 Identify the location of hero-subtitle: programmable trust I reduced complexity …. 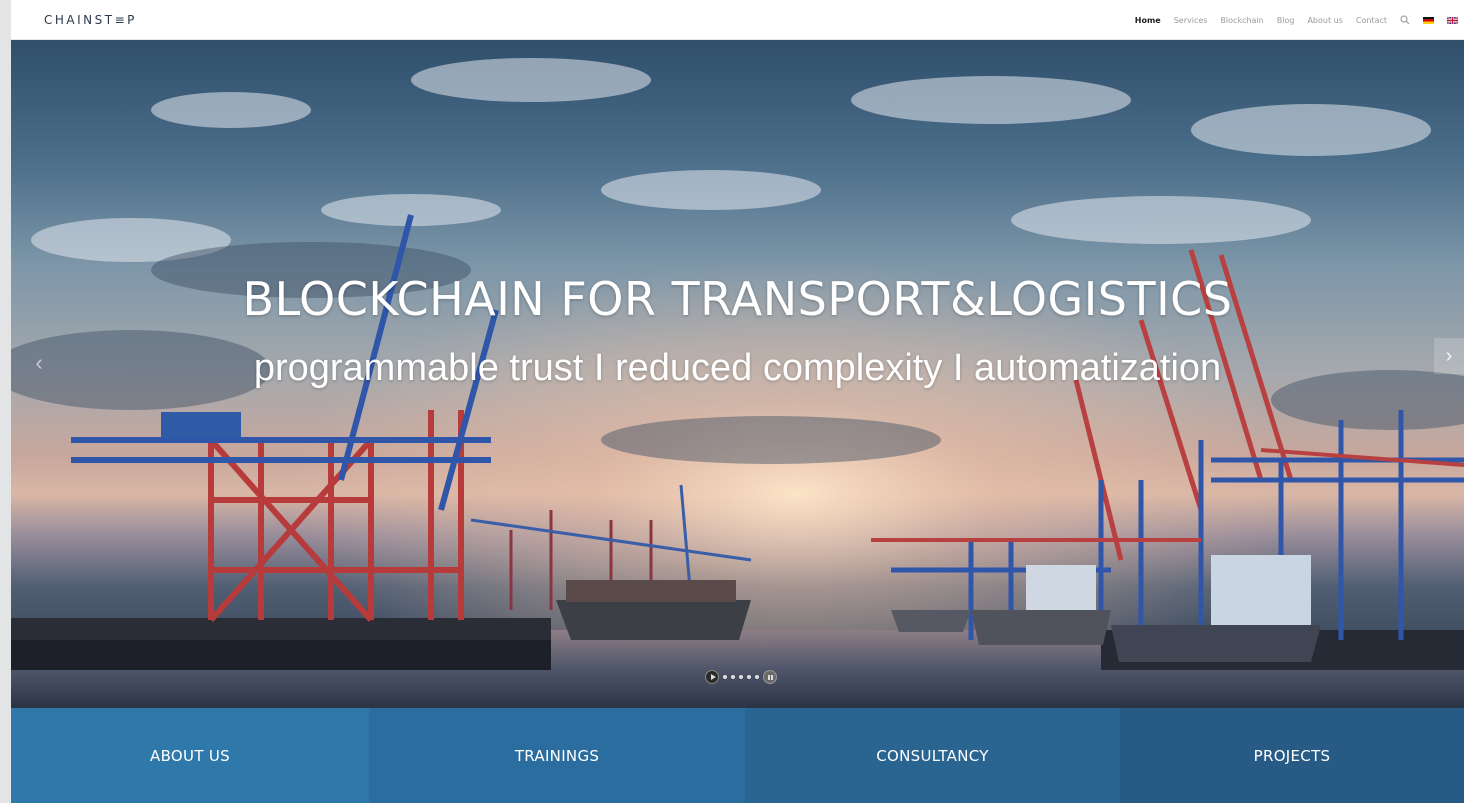
(737, 368).